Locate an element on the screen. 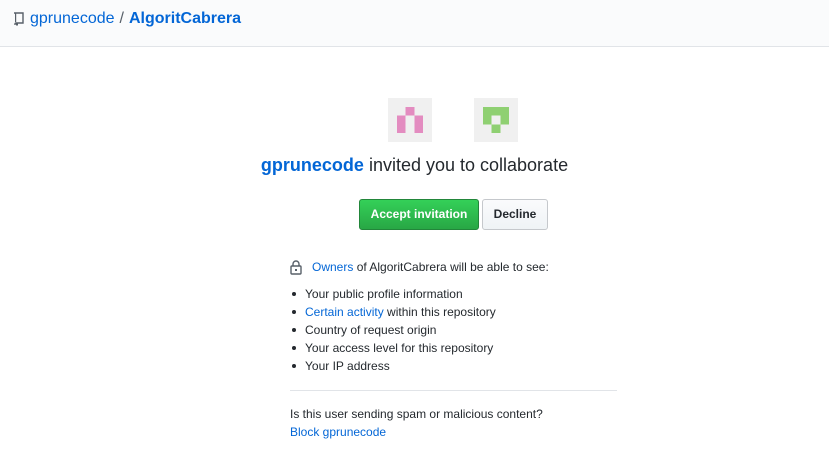 This screenshot has height=464, width=829. invitation-text: invited you to collaborate is located at coordinates (468, 165).